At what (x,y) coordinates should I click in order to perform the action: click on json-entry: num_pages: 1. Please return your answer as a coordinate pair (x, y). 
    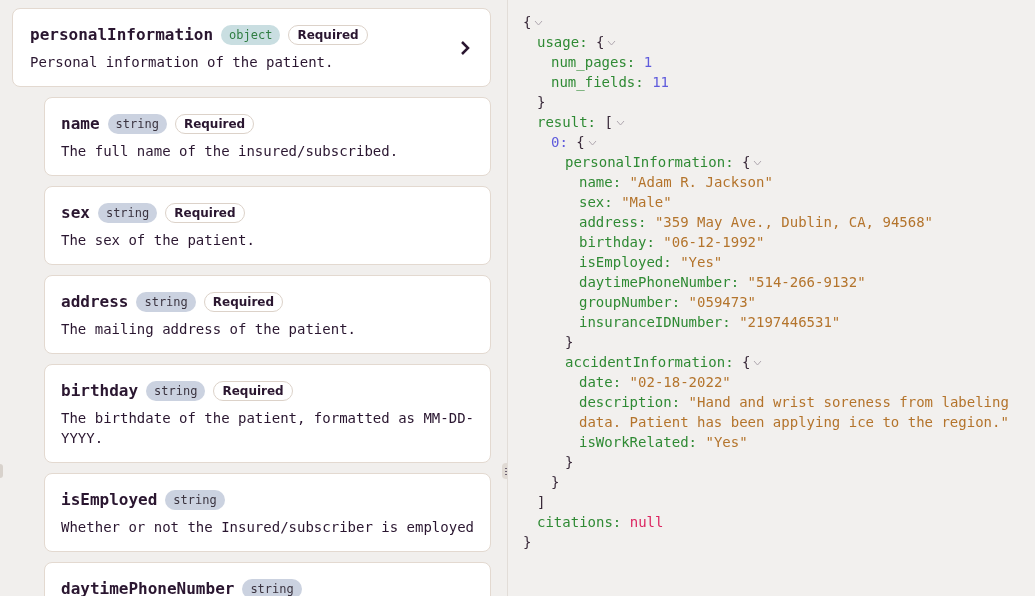
    Looking at the image, I should click on (602, 62).